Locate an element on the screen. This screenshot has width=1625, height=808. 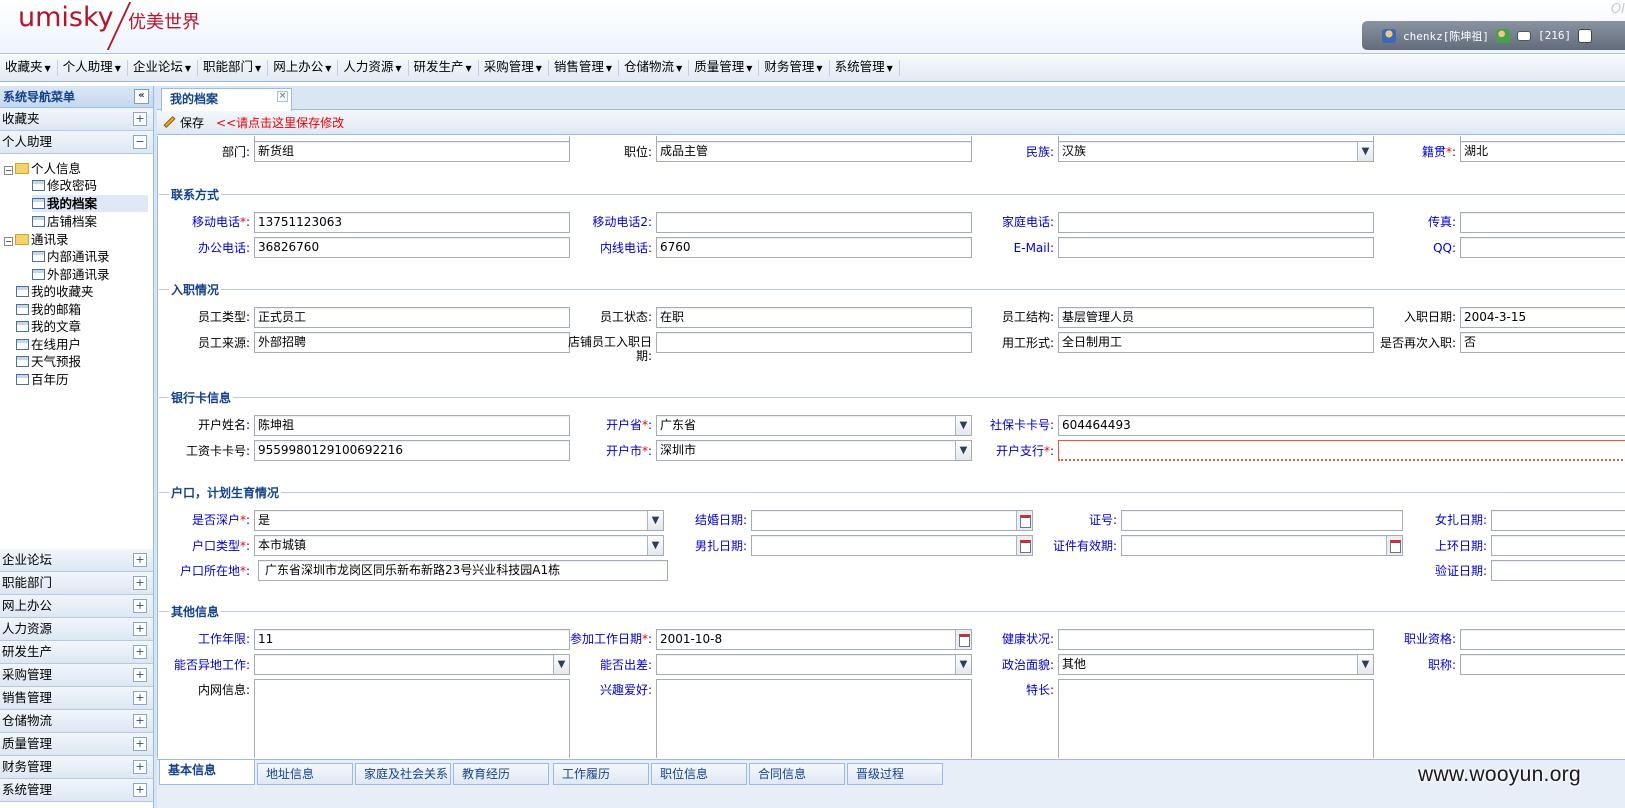
tab-basic-info: 基本信息 is located at coordinates (207, 772).